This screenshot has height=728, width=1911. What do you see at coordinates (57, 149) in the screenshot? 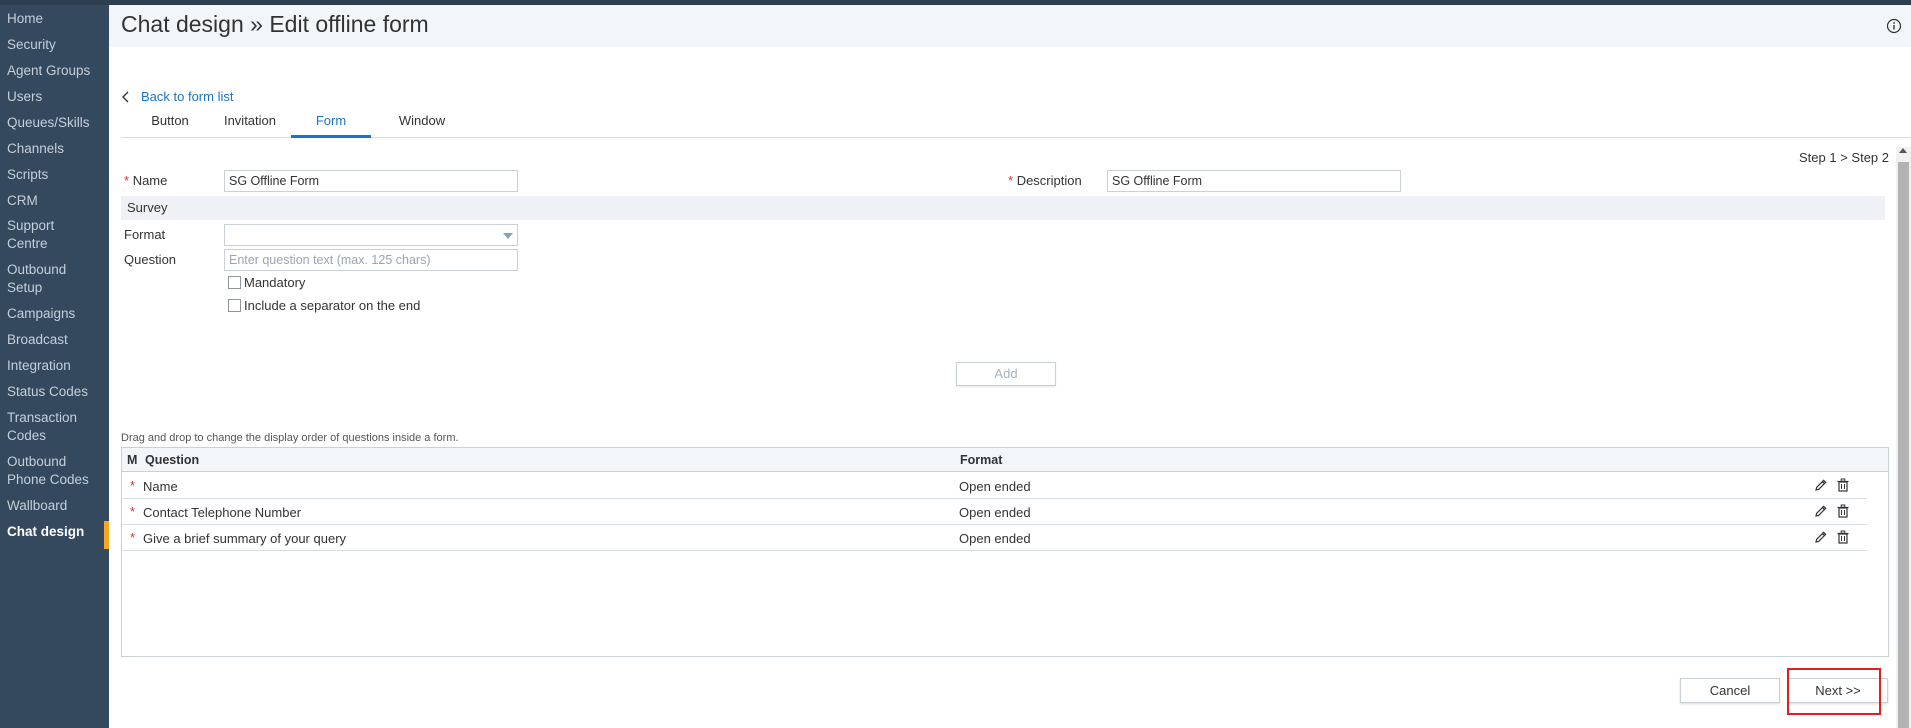
I see `sidebar-item-channels: Channels` at bounding box center [57, 149].